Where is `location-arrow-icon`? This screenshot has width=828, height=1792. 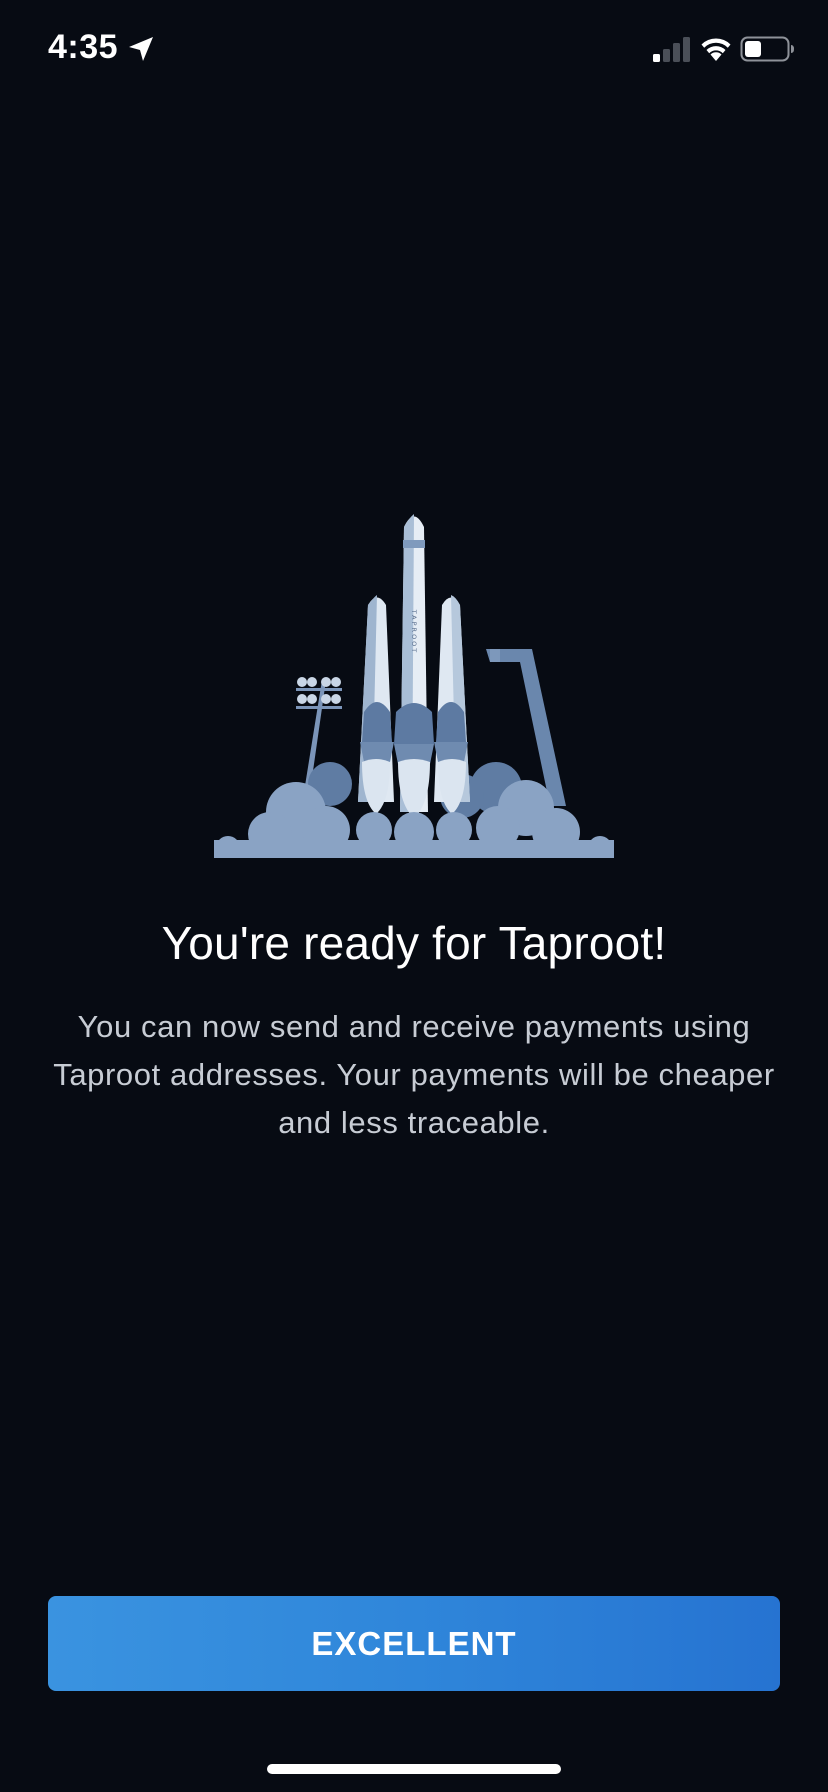 location-arrow-icon is located at coordinates (141, 49).